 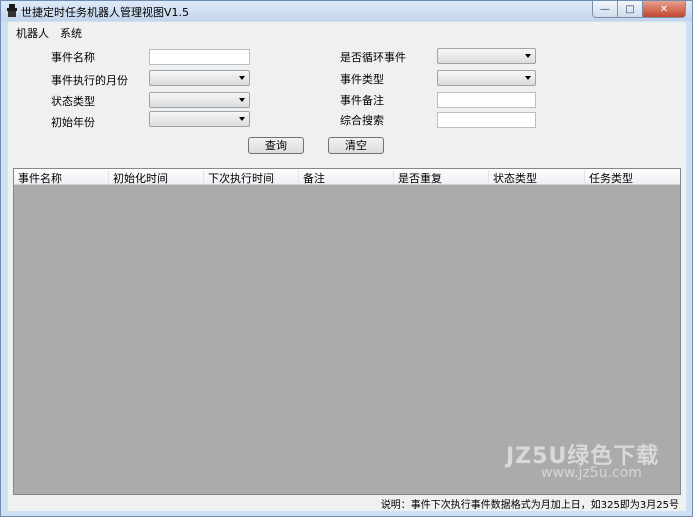 What do you see at coordinates (73, 57) in the screenshot?
I see `event-name-label: 事件名称` at bounding box center [73, 57].